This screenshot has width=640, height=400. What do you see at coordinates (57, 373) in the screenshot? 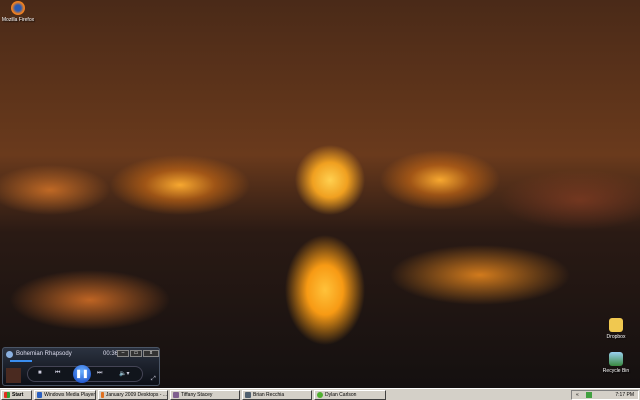
I see `previous-button: ⏮` at bounding box center [57, 373].